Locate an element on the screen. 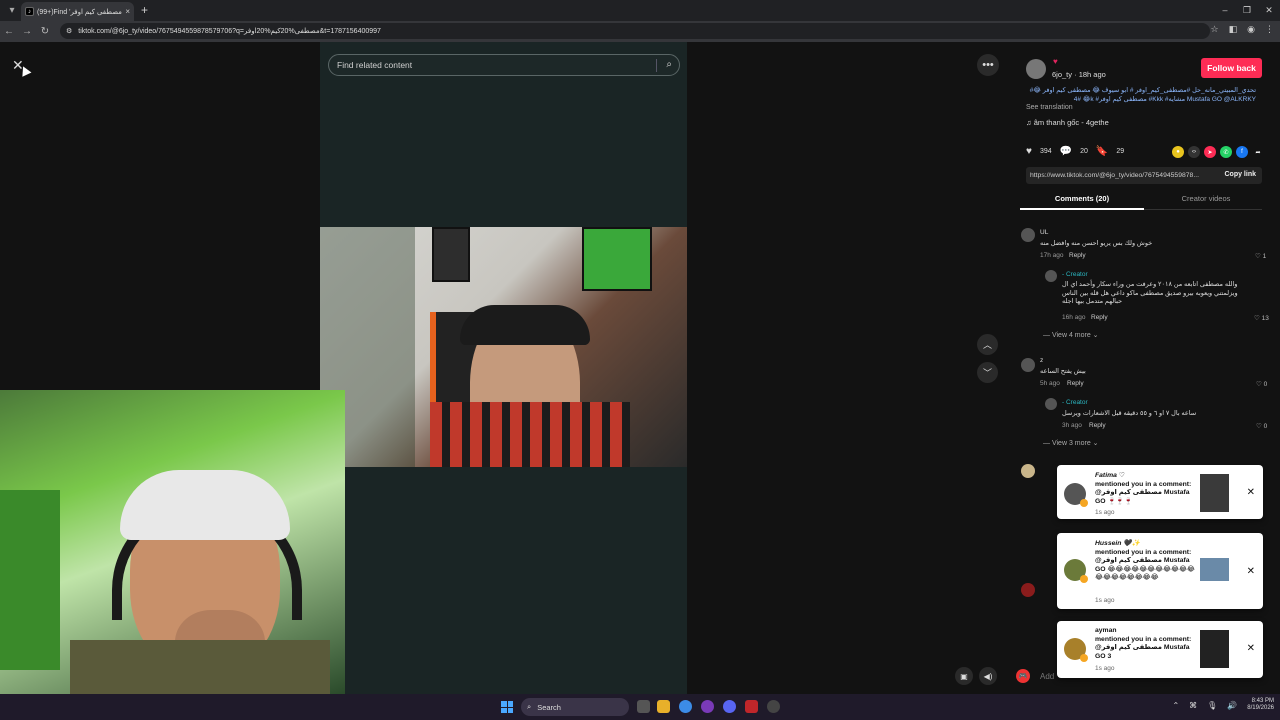 This screenshot has height=720, width=1280. send-icon: ➤ is located at coordinates (1210, 152).